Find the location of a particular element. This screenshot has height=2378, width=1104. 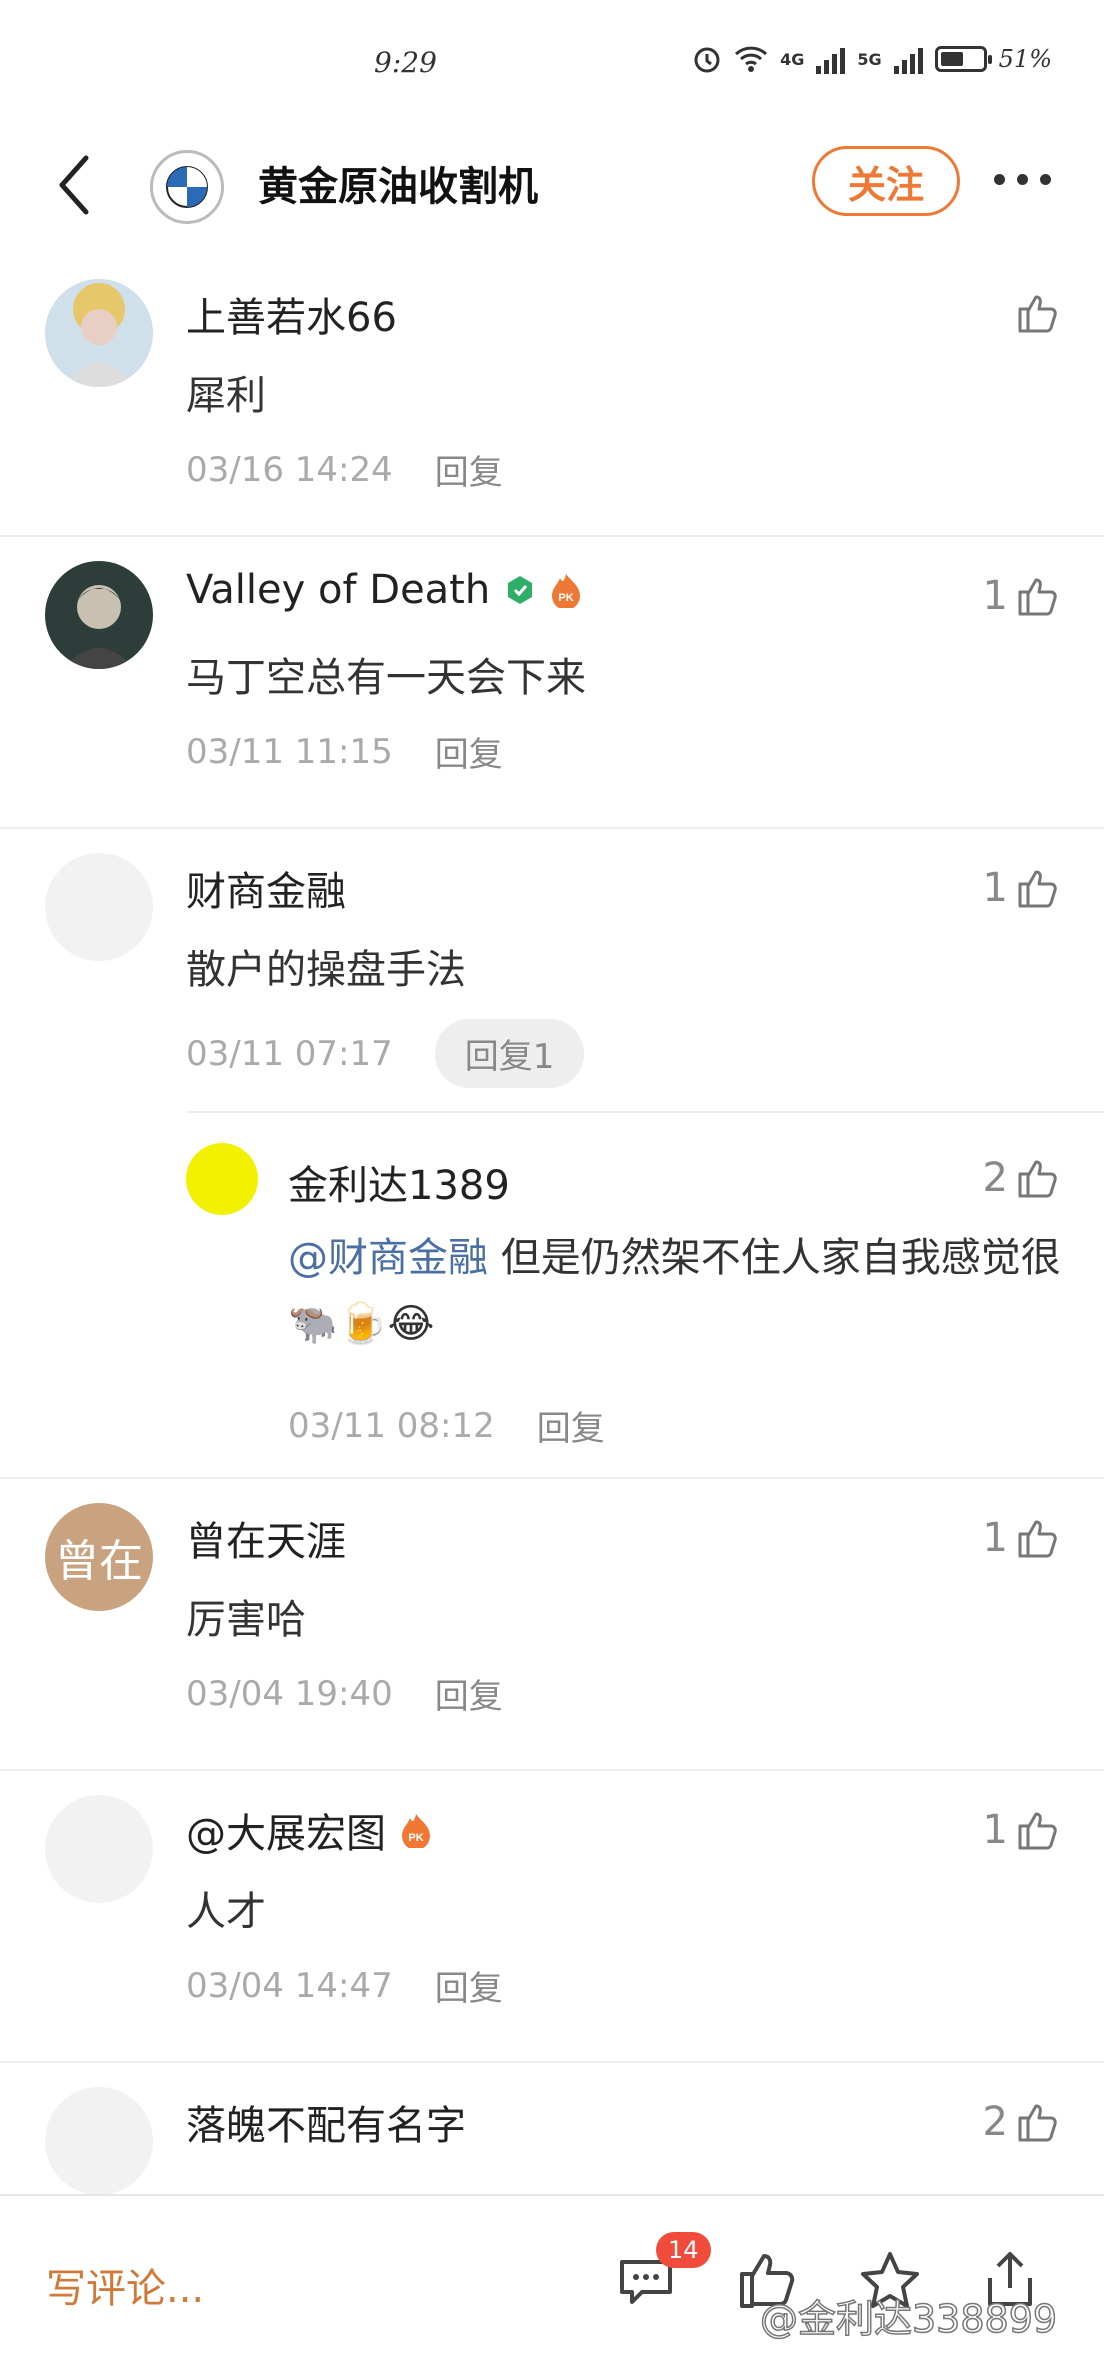

reply-count-button: 回复1 is located at coordinates (509, 1053).